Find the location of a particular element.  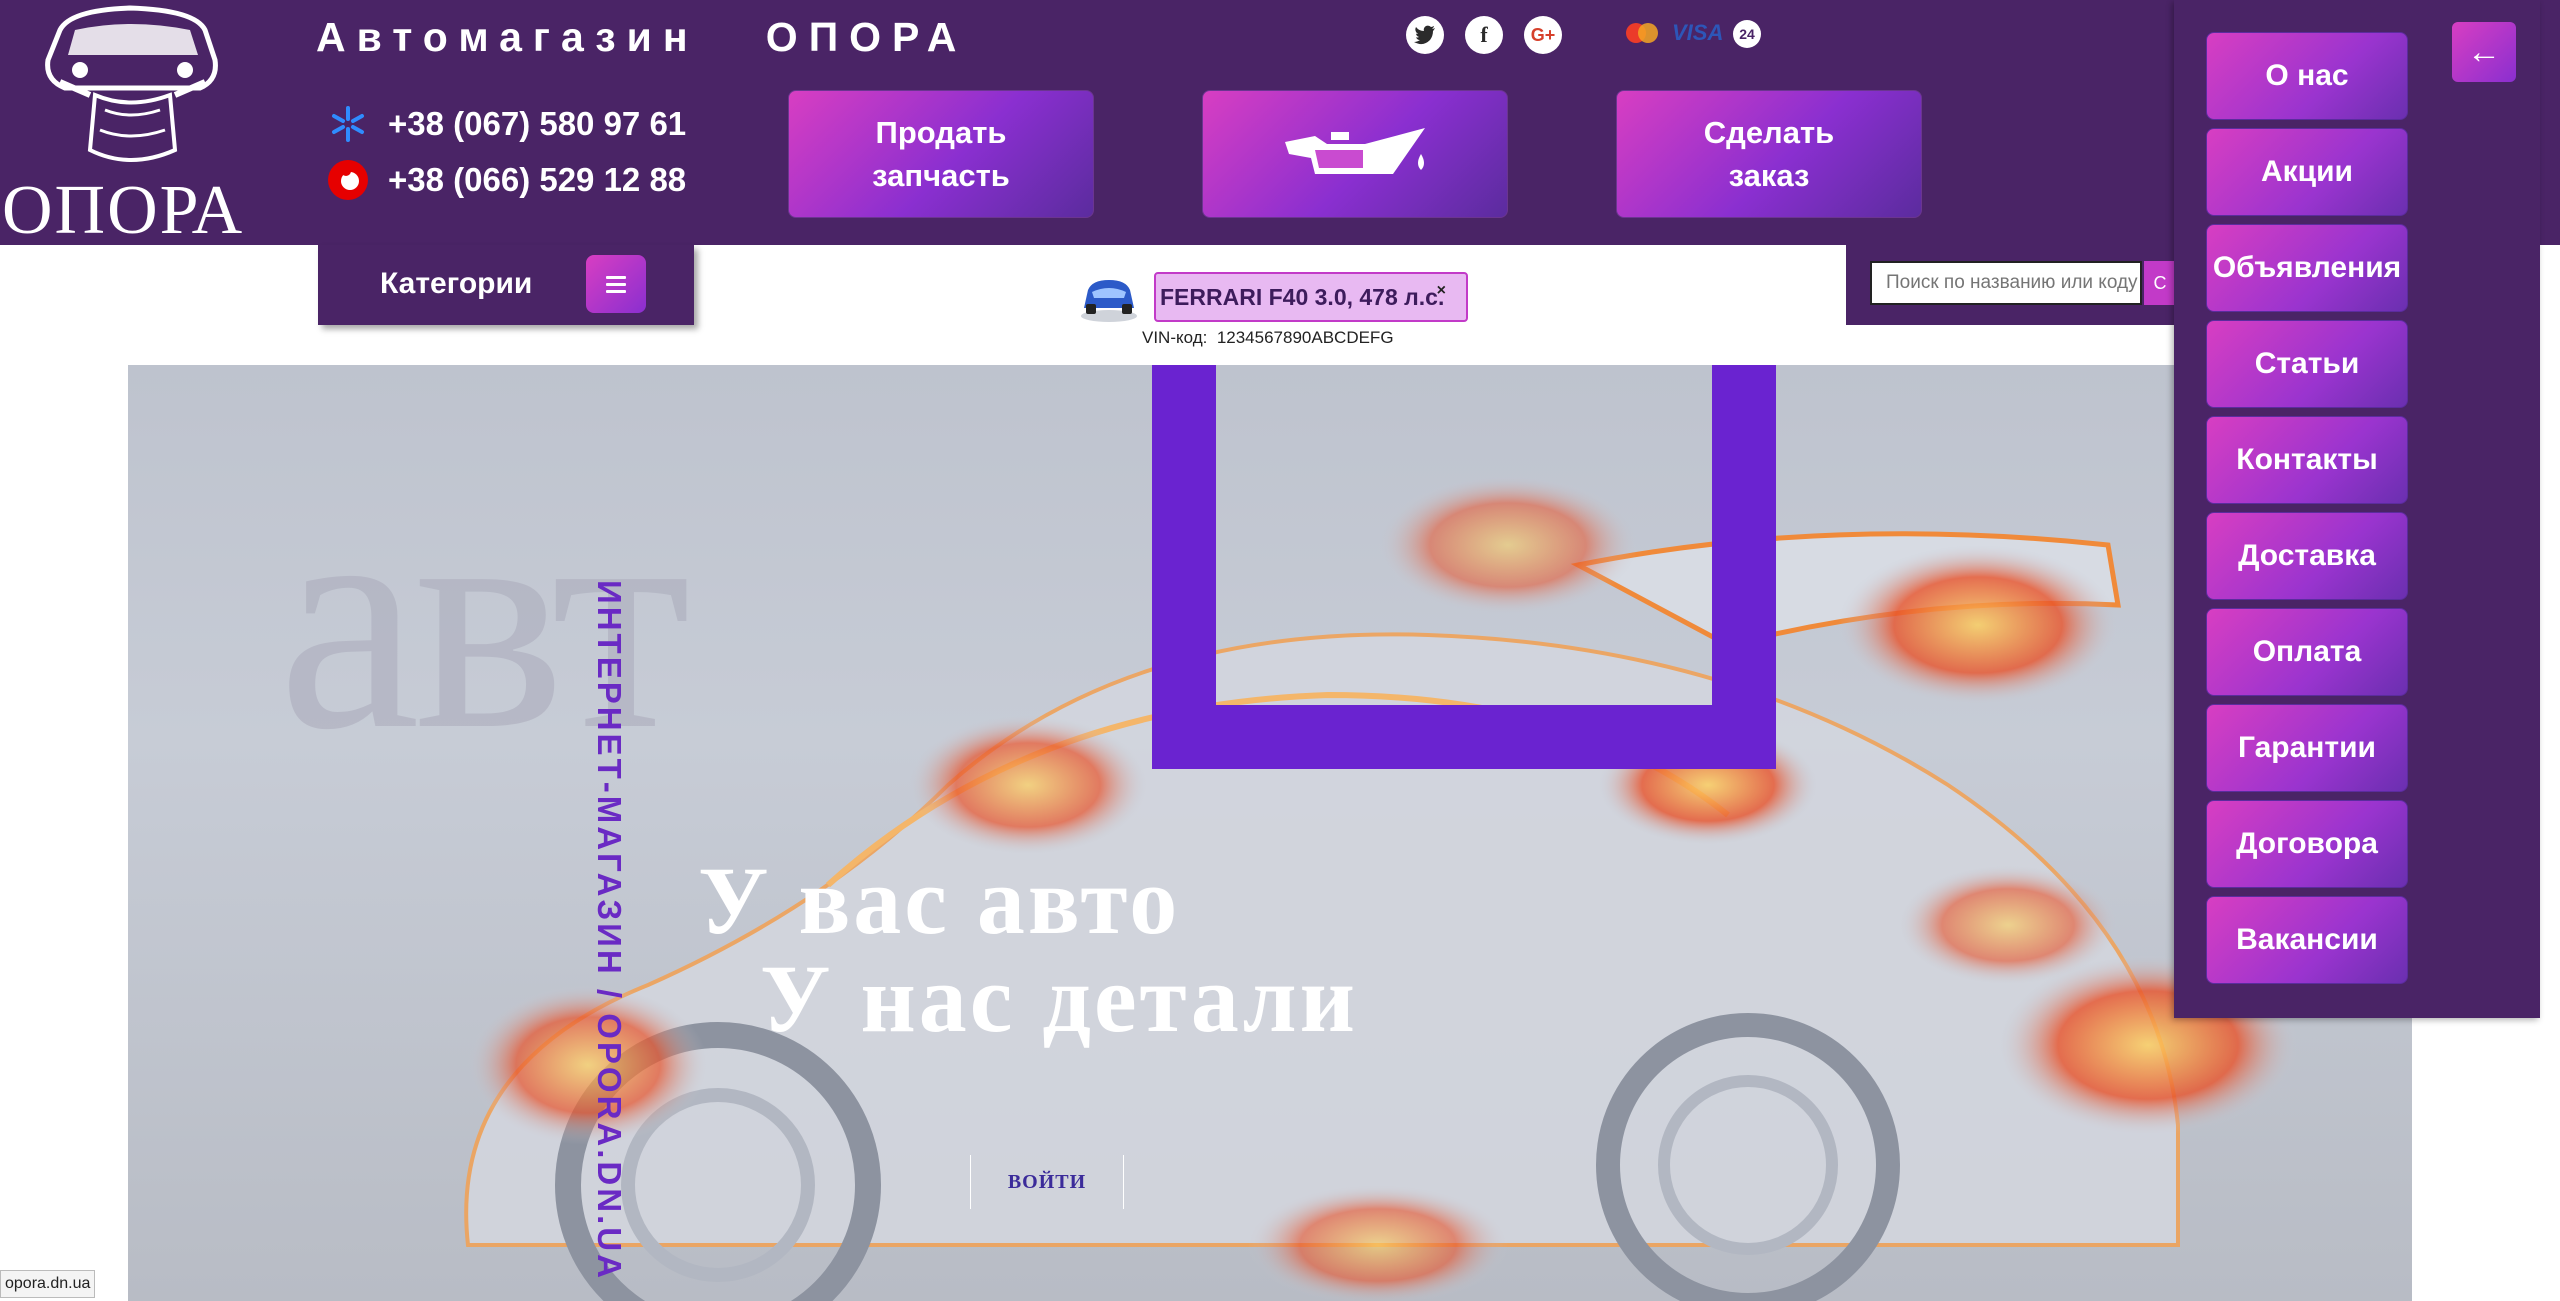

remove-car-icon: × is located at coordinates (1441, 291).